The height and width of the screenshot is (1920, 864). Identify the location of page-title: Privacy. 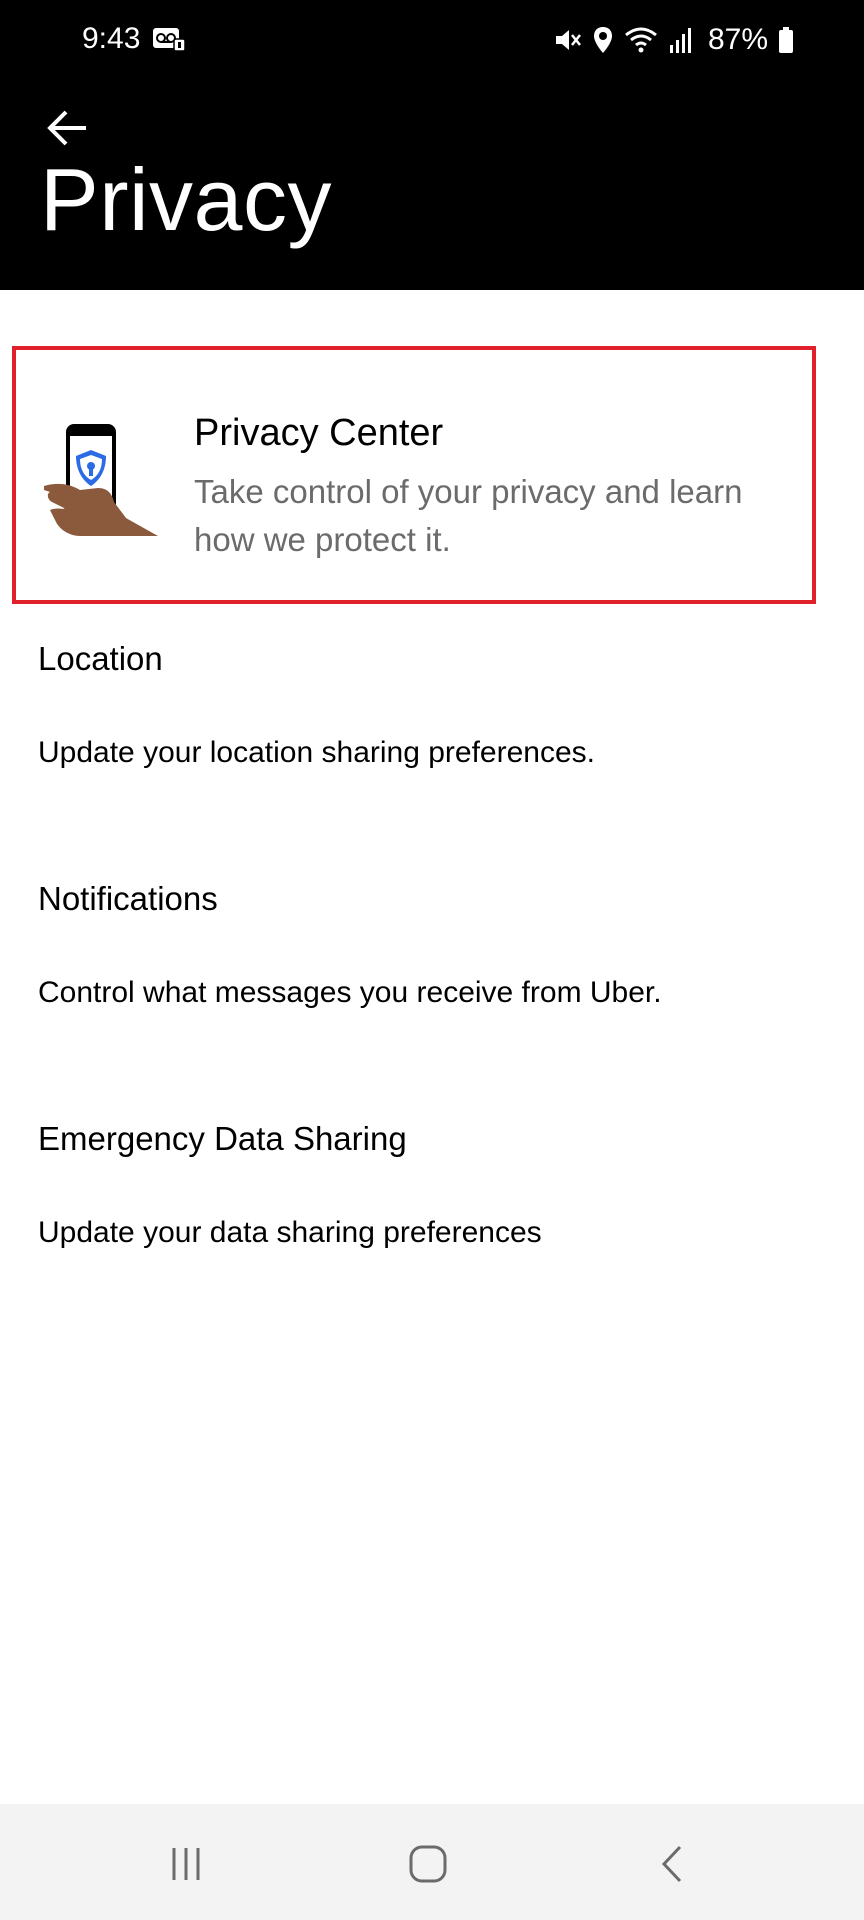
(186, 199).